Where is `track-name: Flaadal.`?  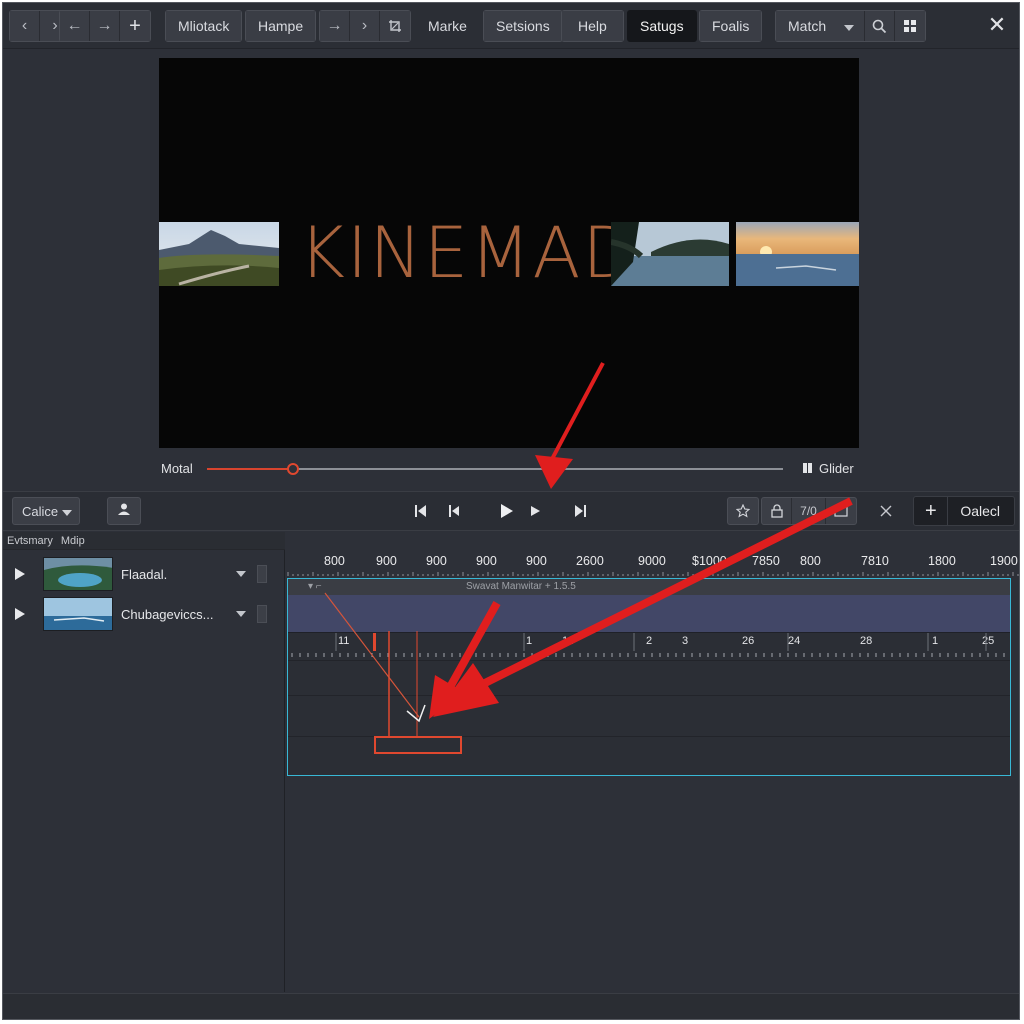
track-name: Flaadal. is located at coordinates (144, 574).